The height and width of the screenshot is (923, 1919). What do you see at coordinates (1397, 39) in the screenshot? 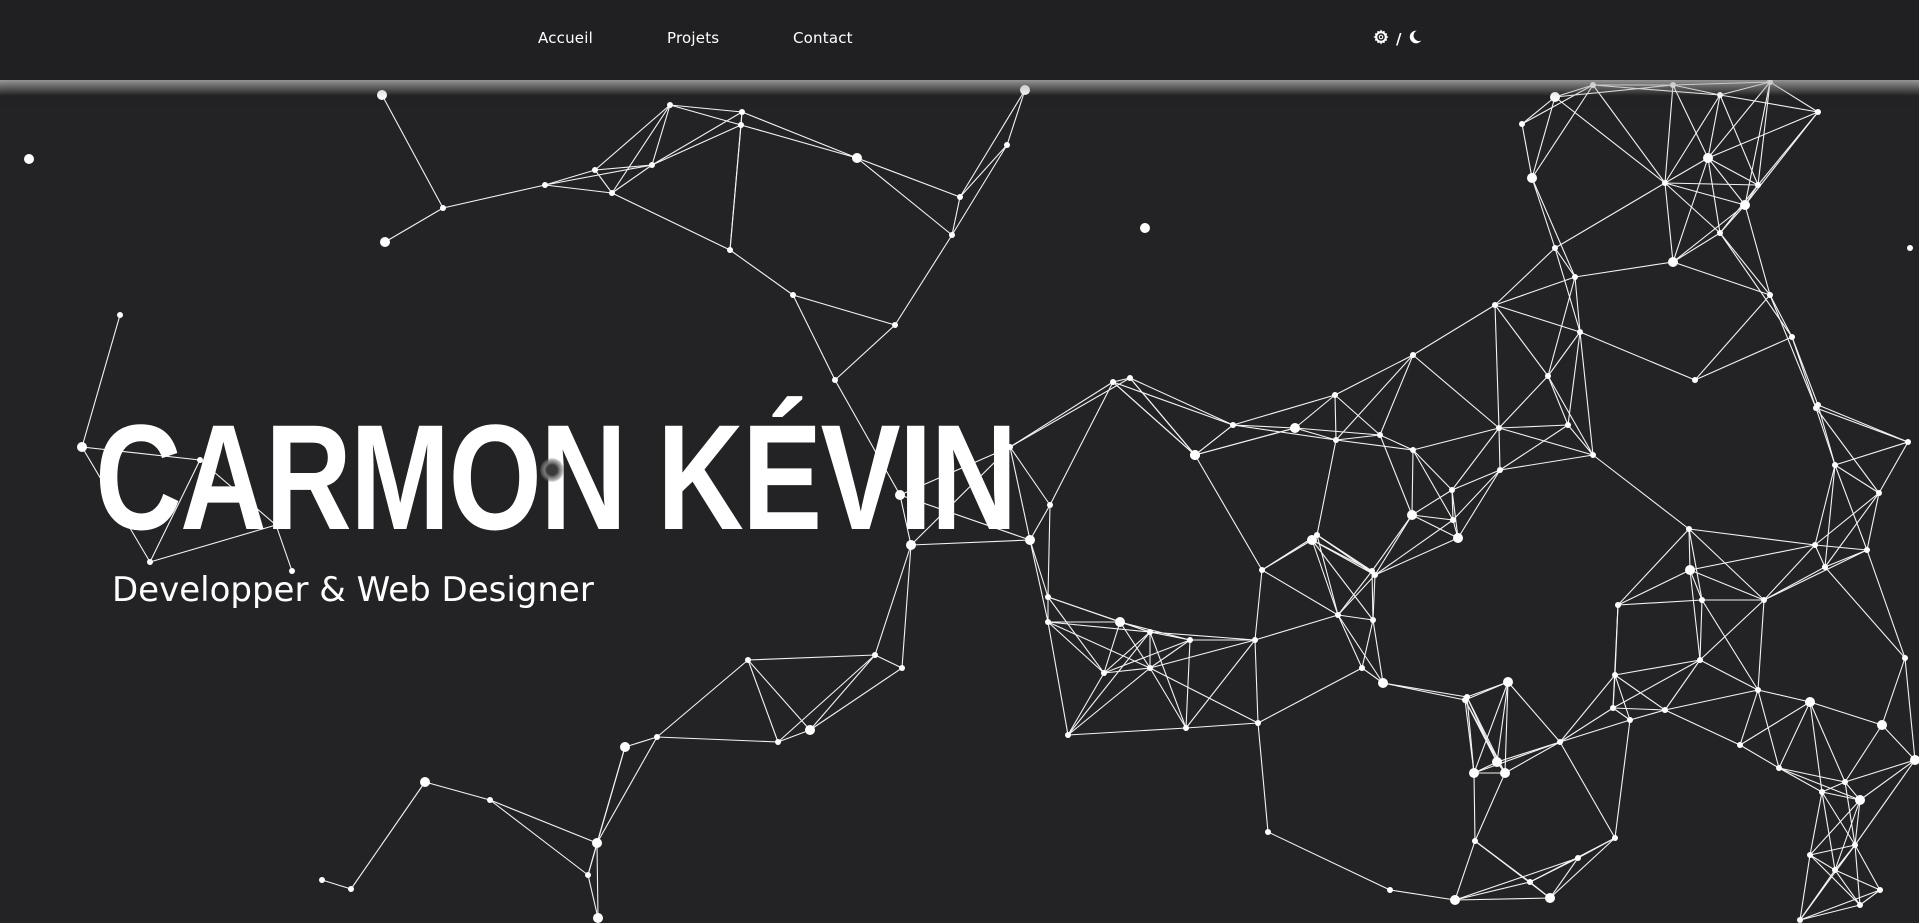
I see `theme-toggle: /` at bounding box center [1397, 39].